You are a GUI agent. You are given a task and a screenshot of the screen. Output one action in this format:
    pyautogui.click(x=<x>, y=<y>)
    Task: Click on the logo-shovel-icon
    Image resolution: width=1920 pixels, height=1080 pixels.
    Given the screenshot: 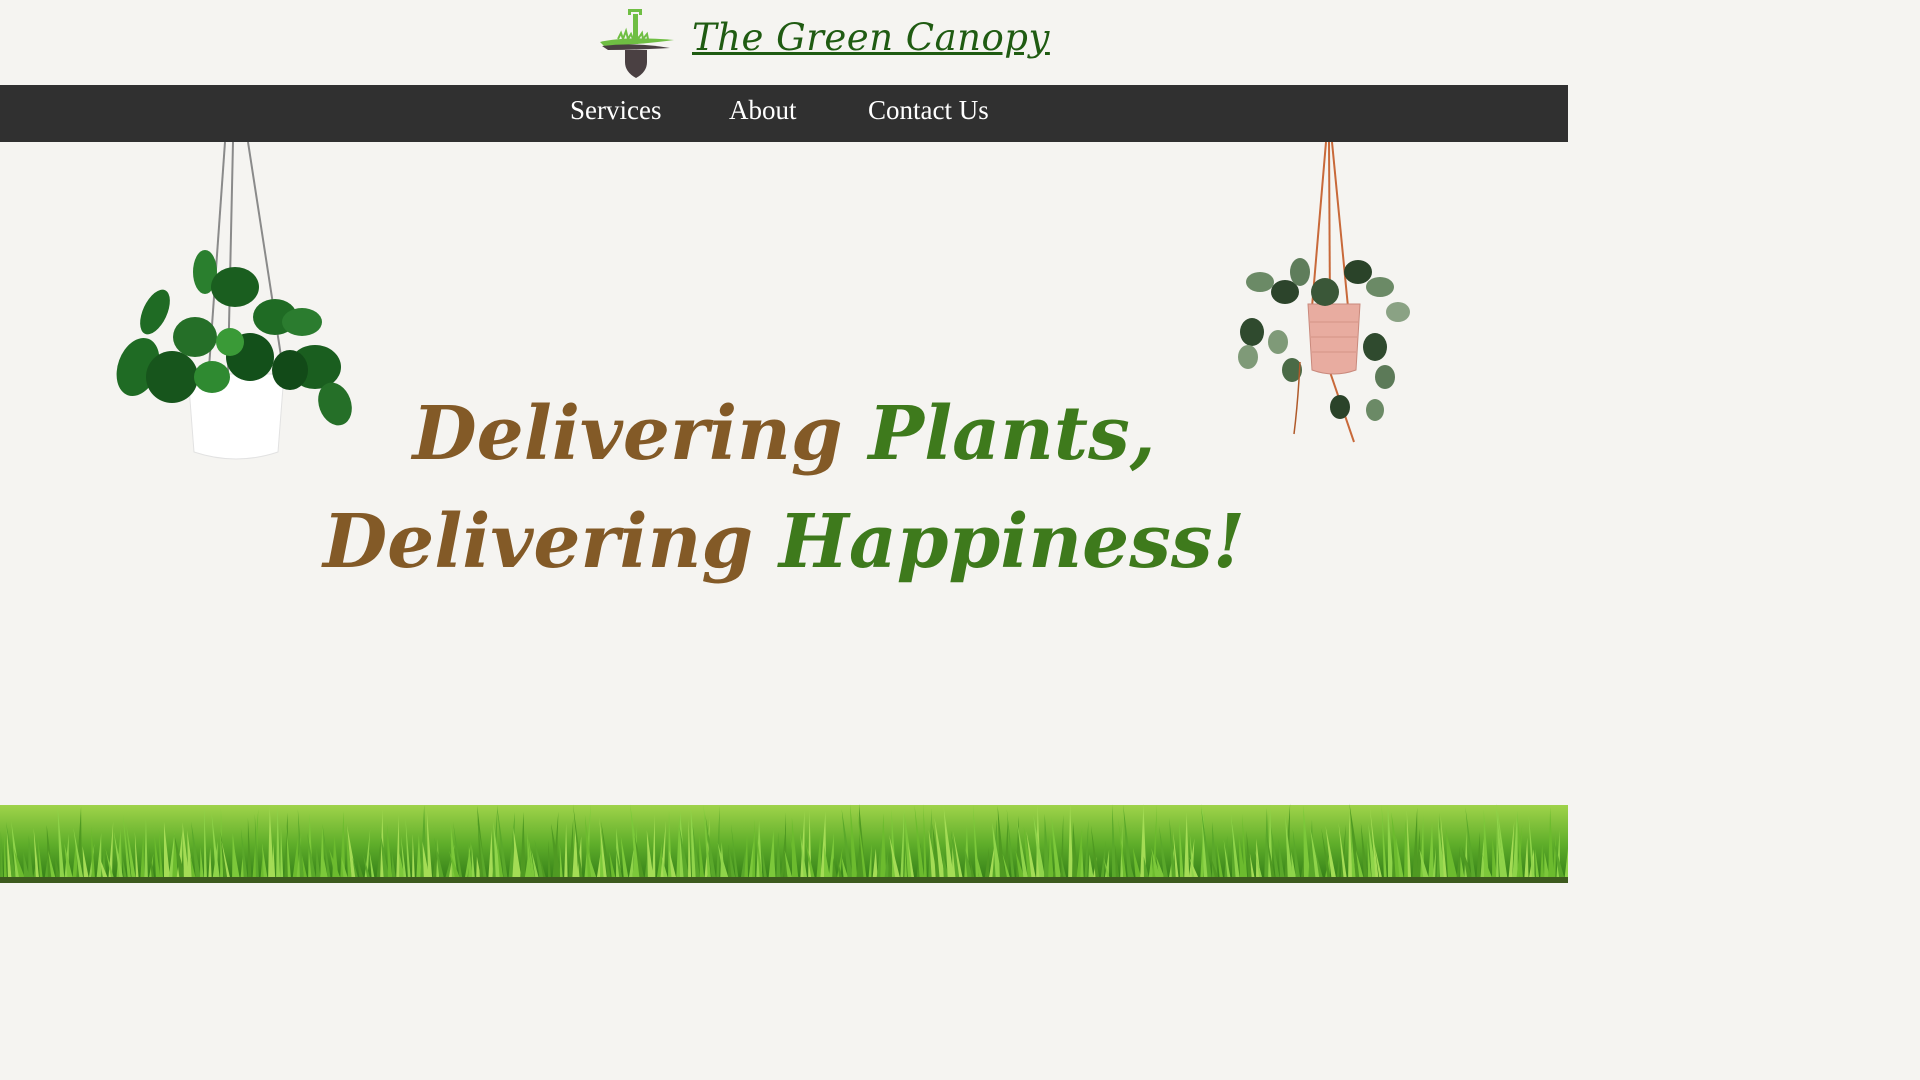 What is the action you would take?
    pyautogui.click(x=637, y=43)
    